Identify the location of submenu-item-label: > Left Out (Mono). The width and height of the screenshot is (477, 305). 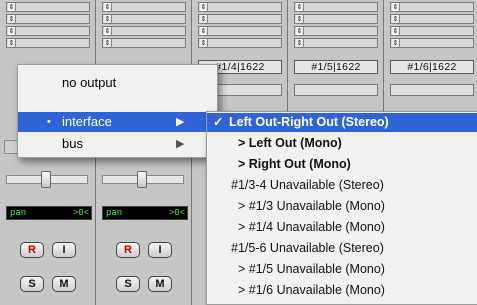
(290, 143).